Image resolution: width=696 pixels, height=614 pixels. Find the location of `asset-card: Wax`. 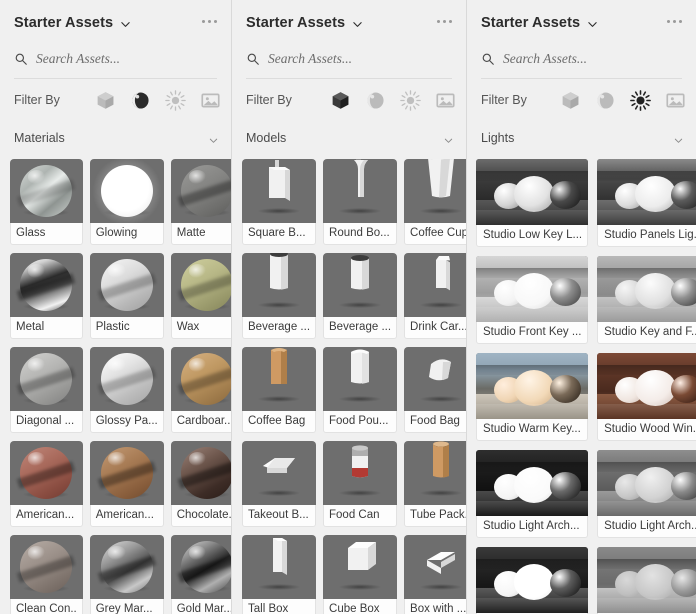

asset-card: Wax is located at coordinates (200, 296).